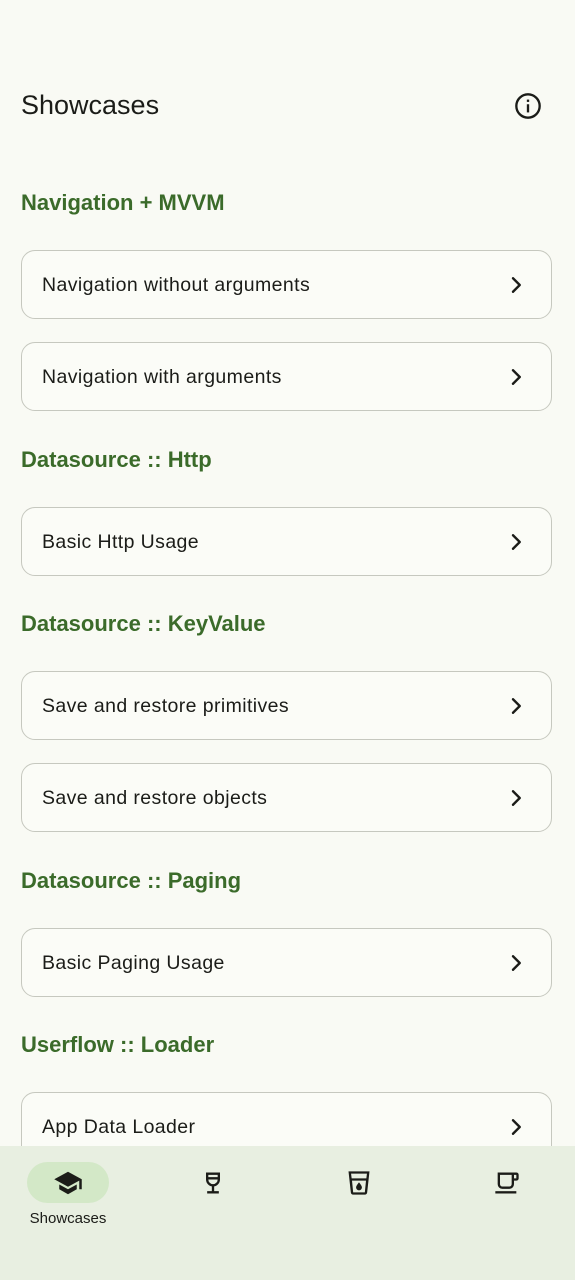 The image size is (575, 1280). I want to click on list-item-save-restore-primitives: Save and restore primitives, so click(286, 705).